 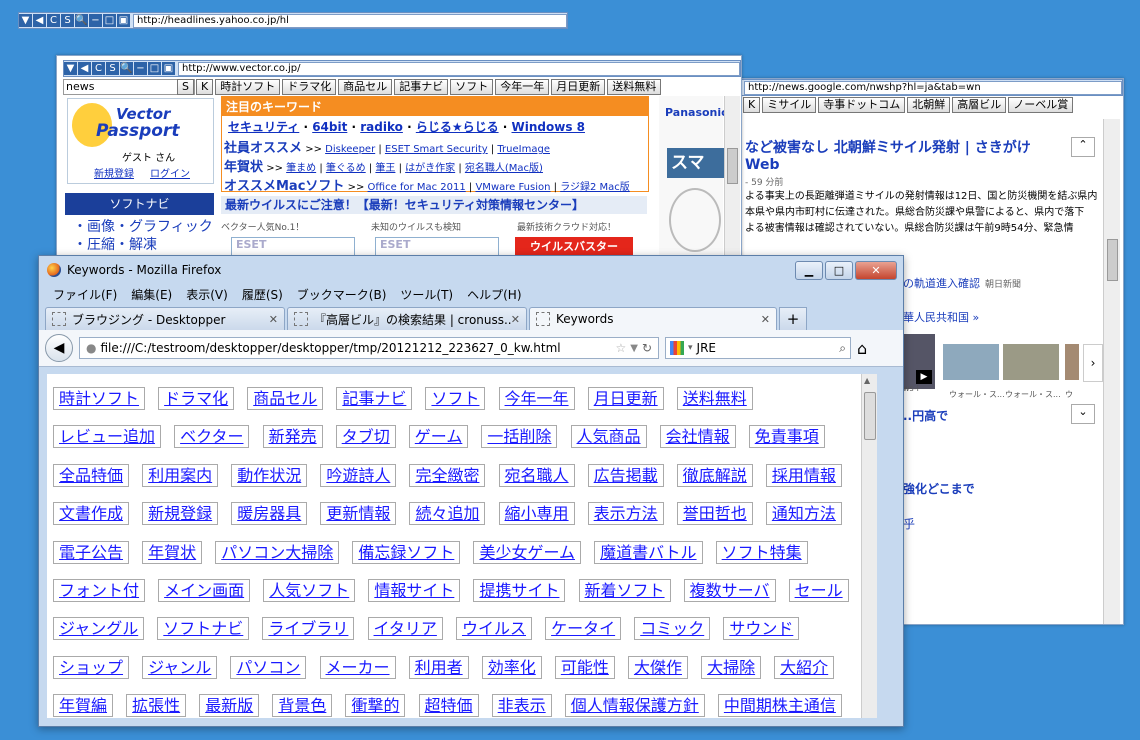 What do you see at coordinates (207, 294) in the screenshot?
I see `menu-item: 表示(V)` at bounding box center [207, 294].